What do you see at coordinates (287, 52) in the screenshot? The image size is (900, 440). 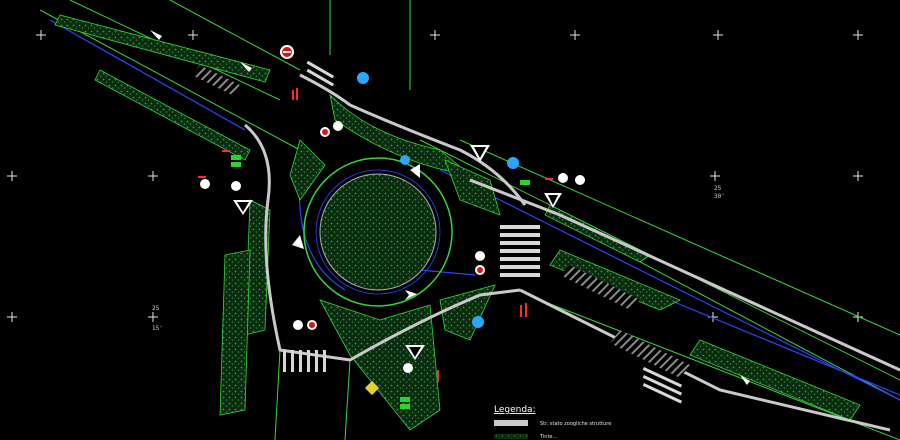 I see `no-entry-sign-icon` at bounding box center [287, 52].